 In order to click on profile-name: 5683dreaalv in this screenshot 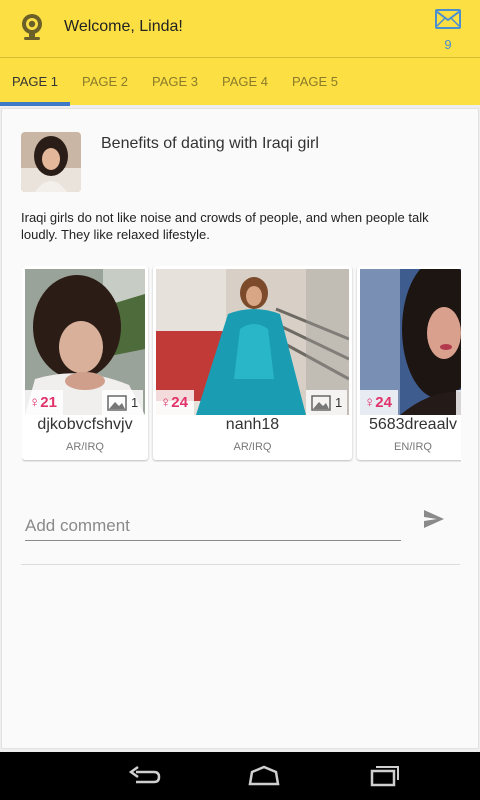, I will do `click(413, 424)`.